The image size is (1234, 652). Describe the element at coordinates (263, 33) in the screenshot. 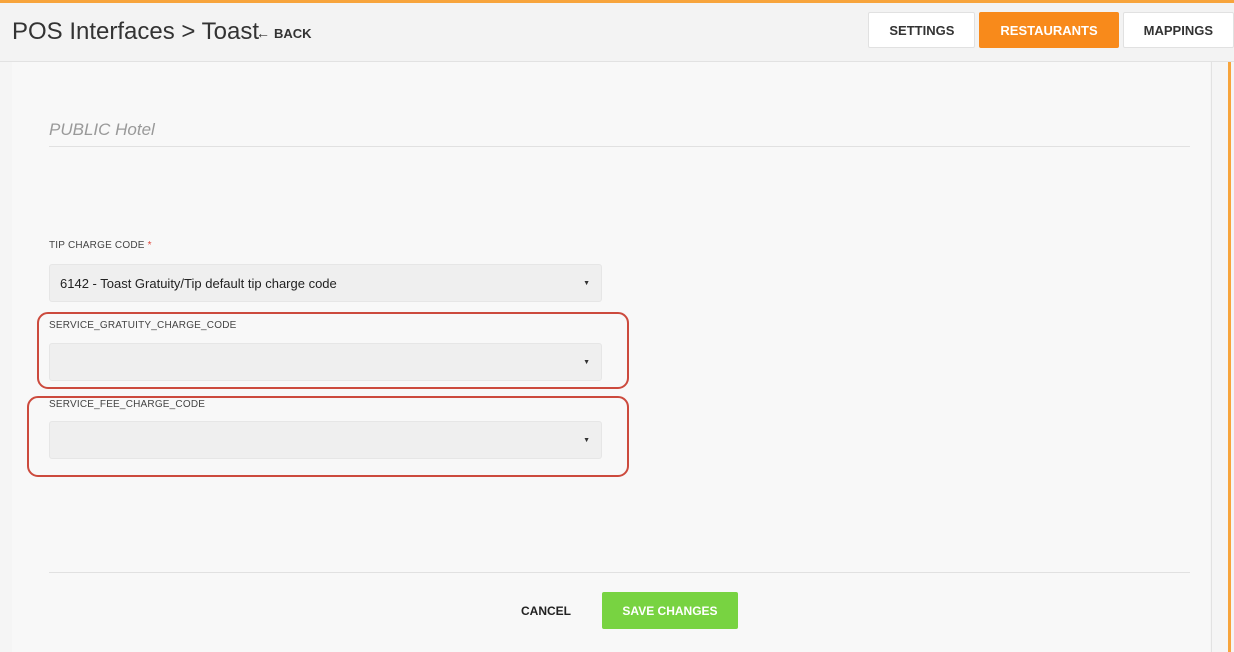

I see `arrow-left-icon: ←` at that location.